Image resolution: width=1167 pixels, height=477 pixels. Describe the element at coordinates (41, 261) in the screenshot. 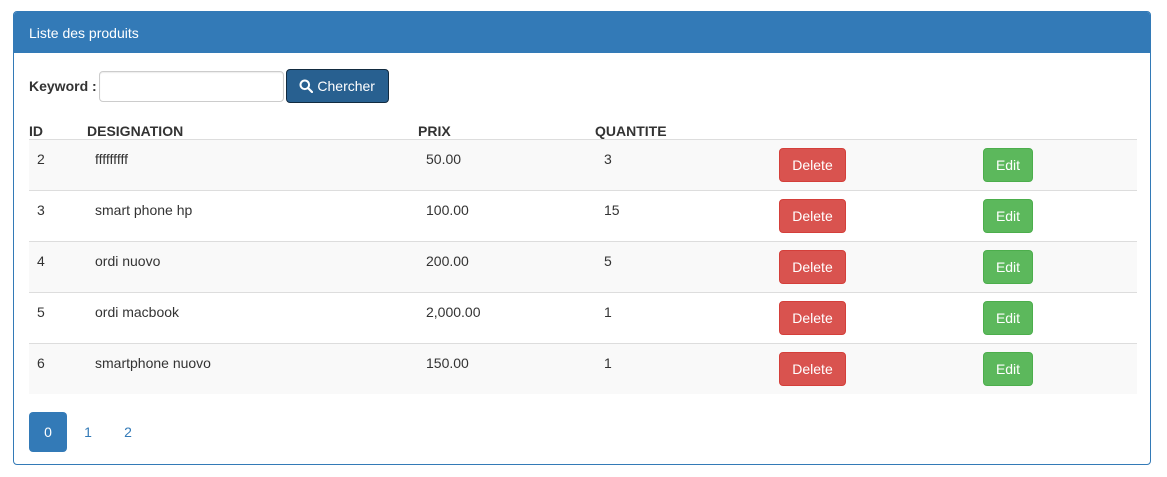

I see `cell-id: 4` at that location.